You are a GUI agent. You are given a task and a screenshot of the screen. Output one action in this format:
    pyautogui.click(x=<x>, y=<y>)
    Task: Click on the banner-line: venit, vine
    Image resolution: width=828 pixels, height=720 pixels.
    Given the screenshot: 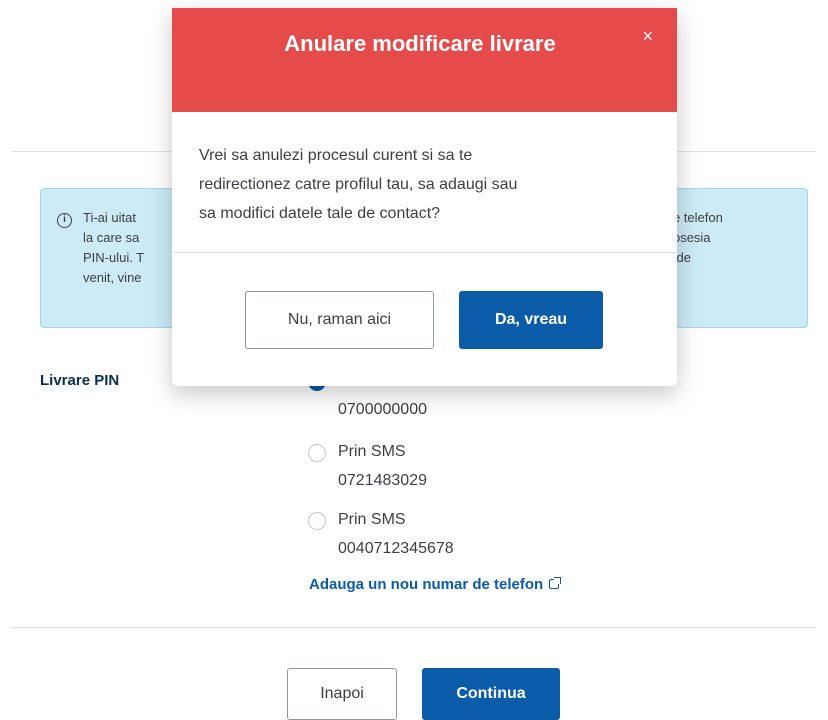 What is the action you would take?
    pyautogui.click(x=112, y=277)
    